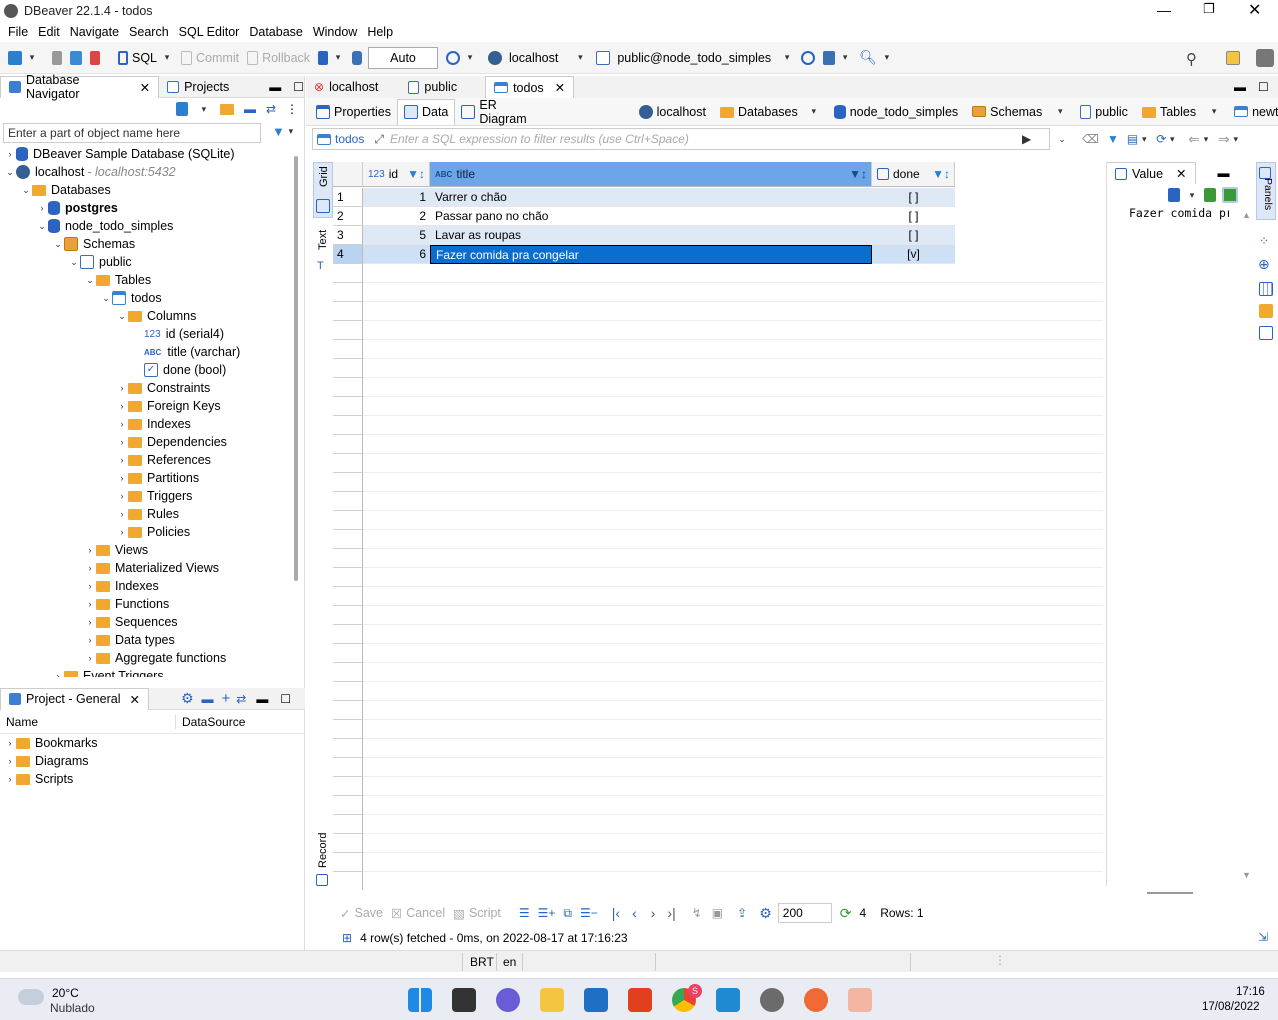  What do you see at coordinates (1224, 173) in the screenshot?
I see `minimize-panel-button: ▬` at bounding box center [1224, 173].